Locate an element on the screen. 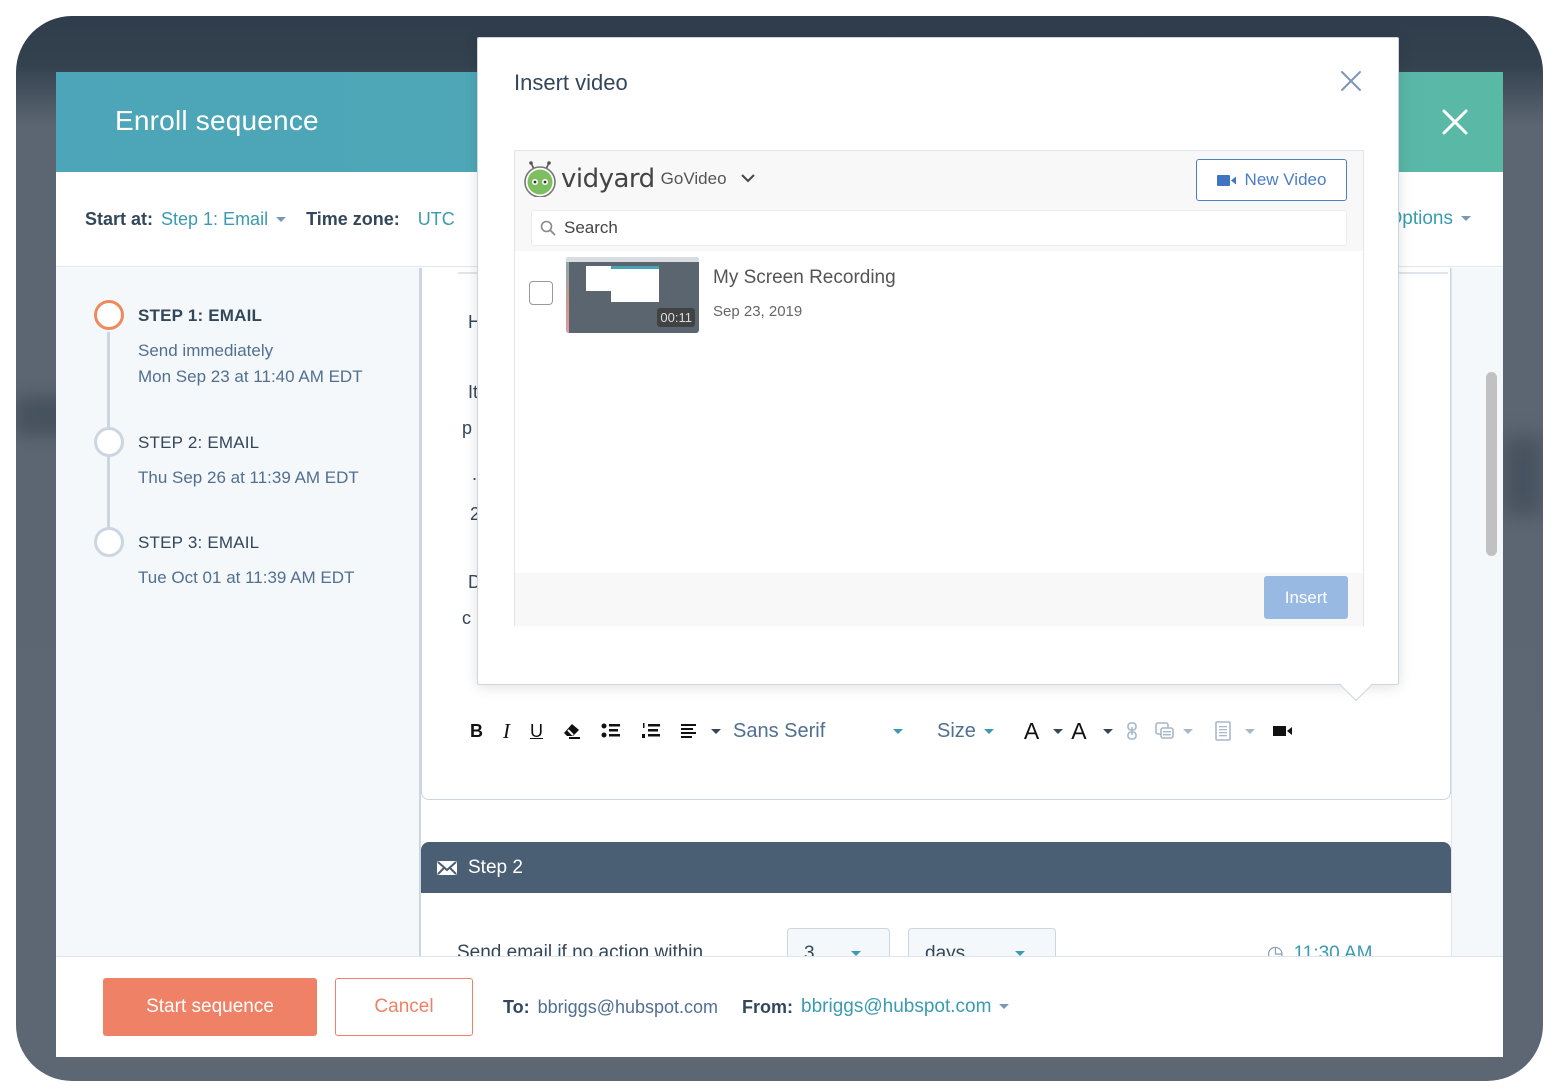  insert-video-button is located at coordinates (1282, 731).